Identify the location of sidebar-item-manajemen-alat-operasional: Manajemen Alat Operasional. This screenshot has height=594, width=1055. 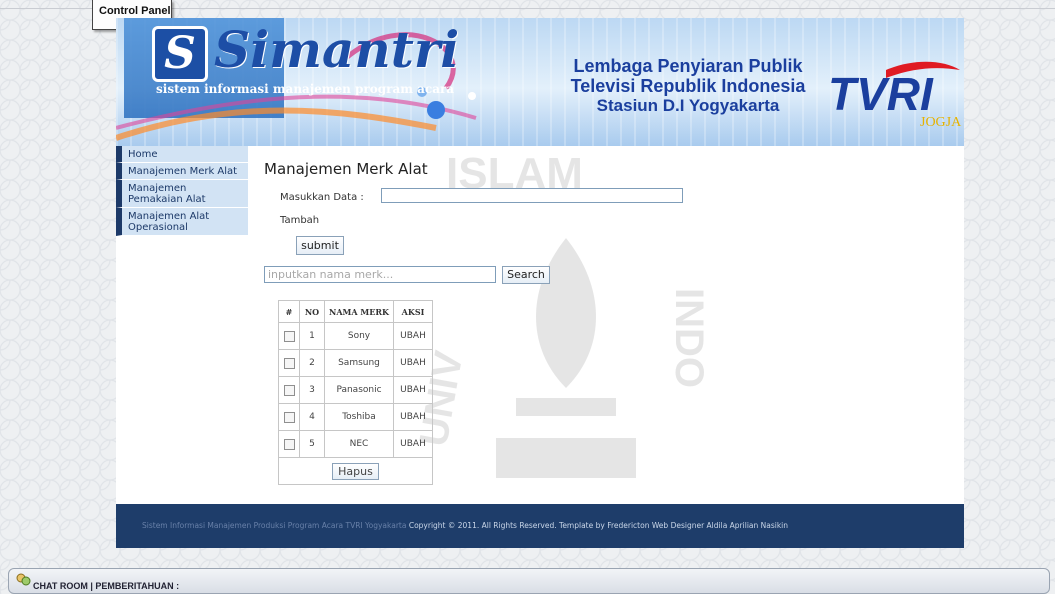
(182, 222).